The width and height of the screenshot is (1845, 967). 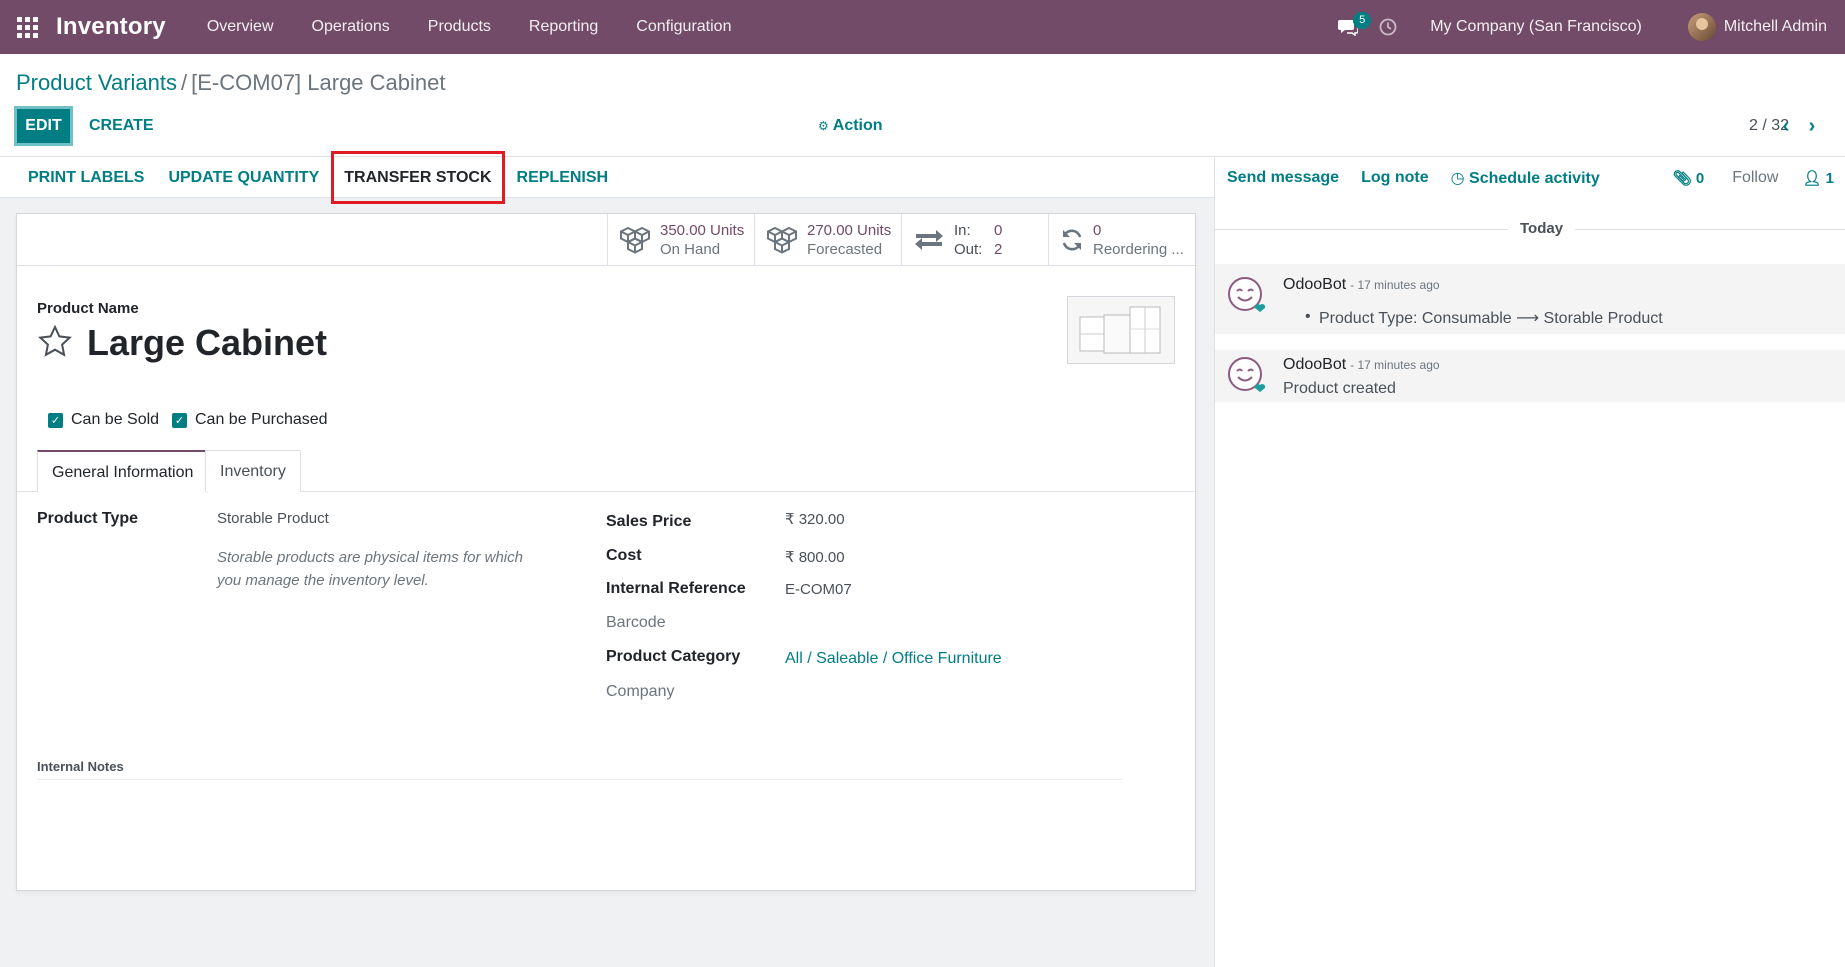 I want to click on refresh-icon, so click(x=1072, y=240).